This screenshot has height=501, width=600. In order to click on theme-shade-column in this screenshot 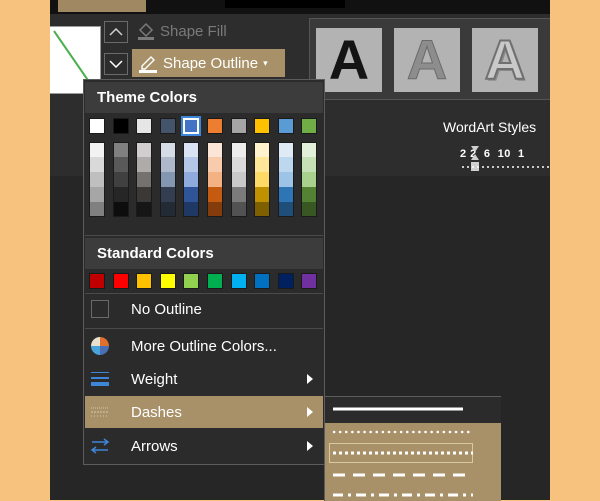, I will do `click(191, 179)`.